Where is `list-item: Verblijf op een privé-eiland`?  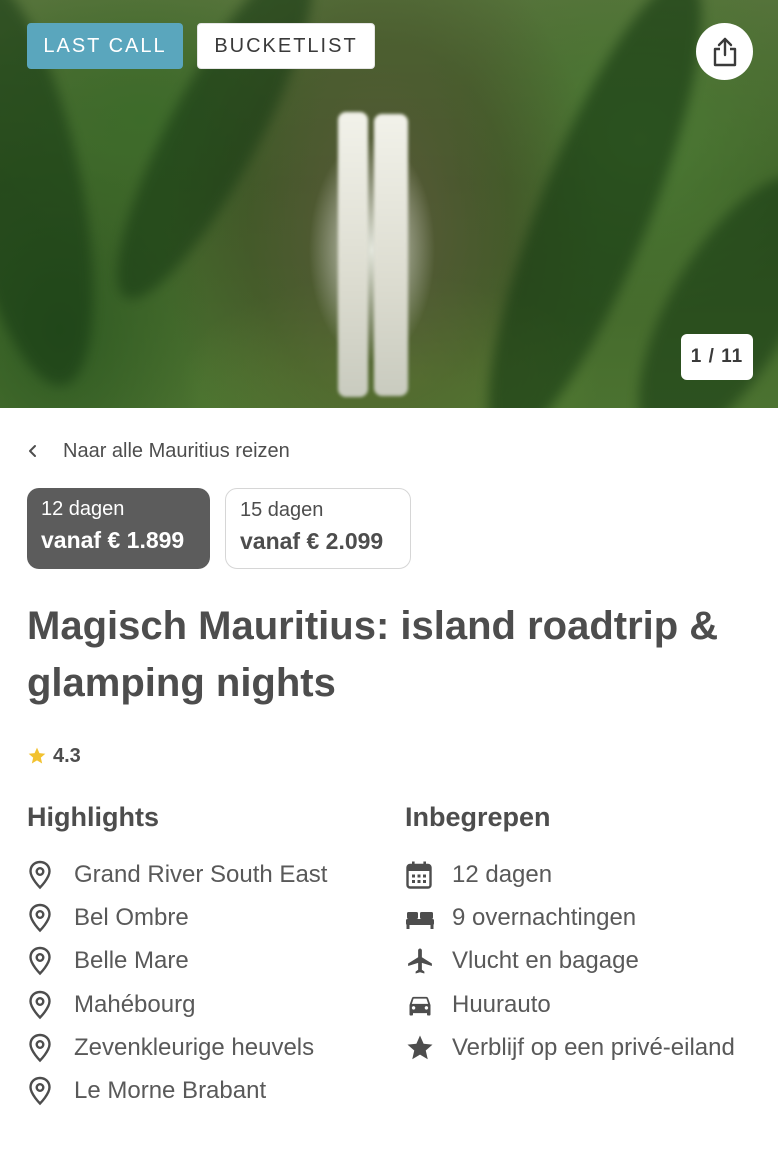 list-item: Verblijf op een privé-eiland is located at coordinates (570, 1047).